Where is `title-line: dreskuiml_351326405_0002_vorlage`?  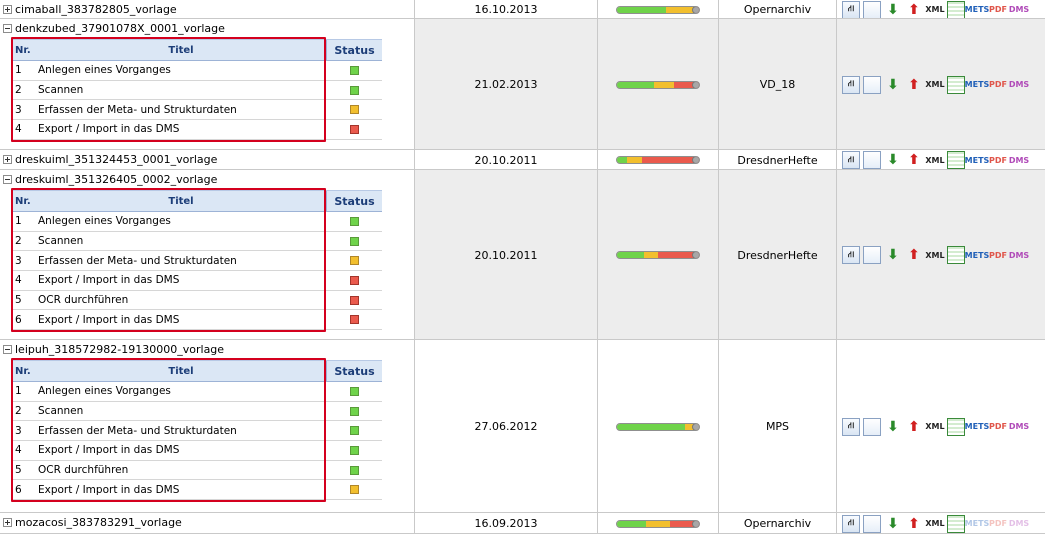
title-line: dreskuiml_351326405_0002_vorlage is located at coordinates (110, 179).